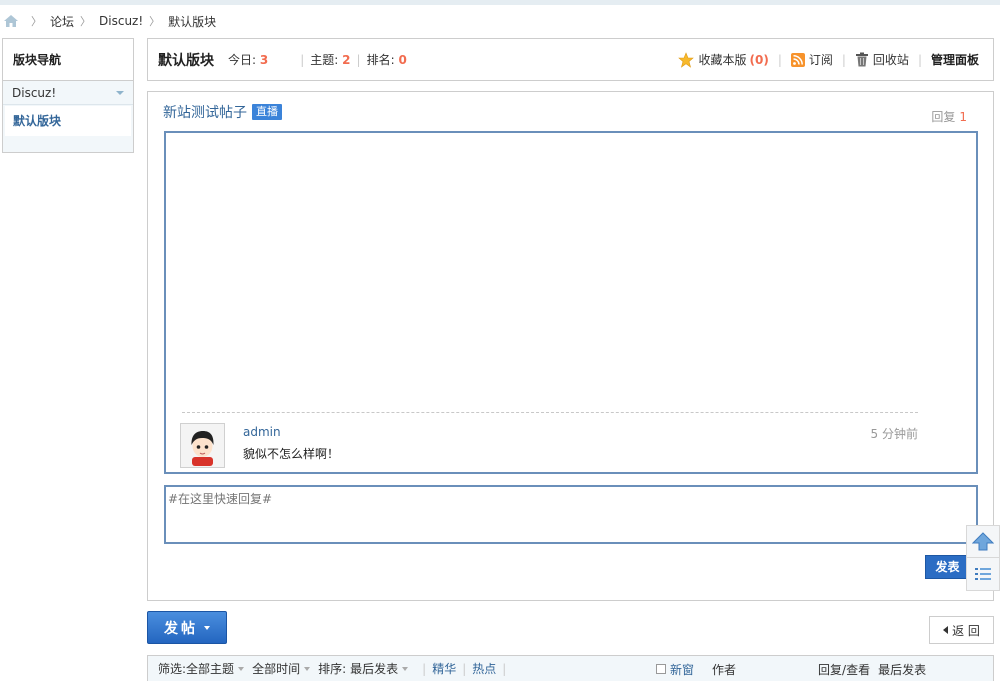 This screenshot has height=681, width=1000. Describe the element at coordinates (374, 669) in the screenshot. I see `sort-value: 最后发表` at that location.